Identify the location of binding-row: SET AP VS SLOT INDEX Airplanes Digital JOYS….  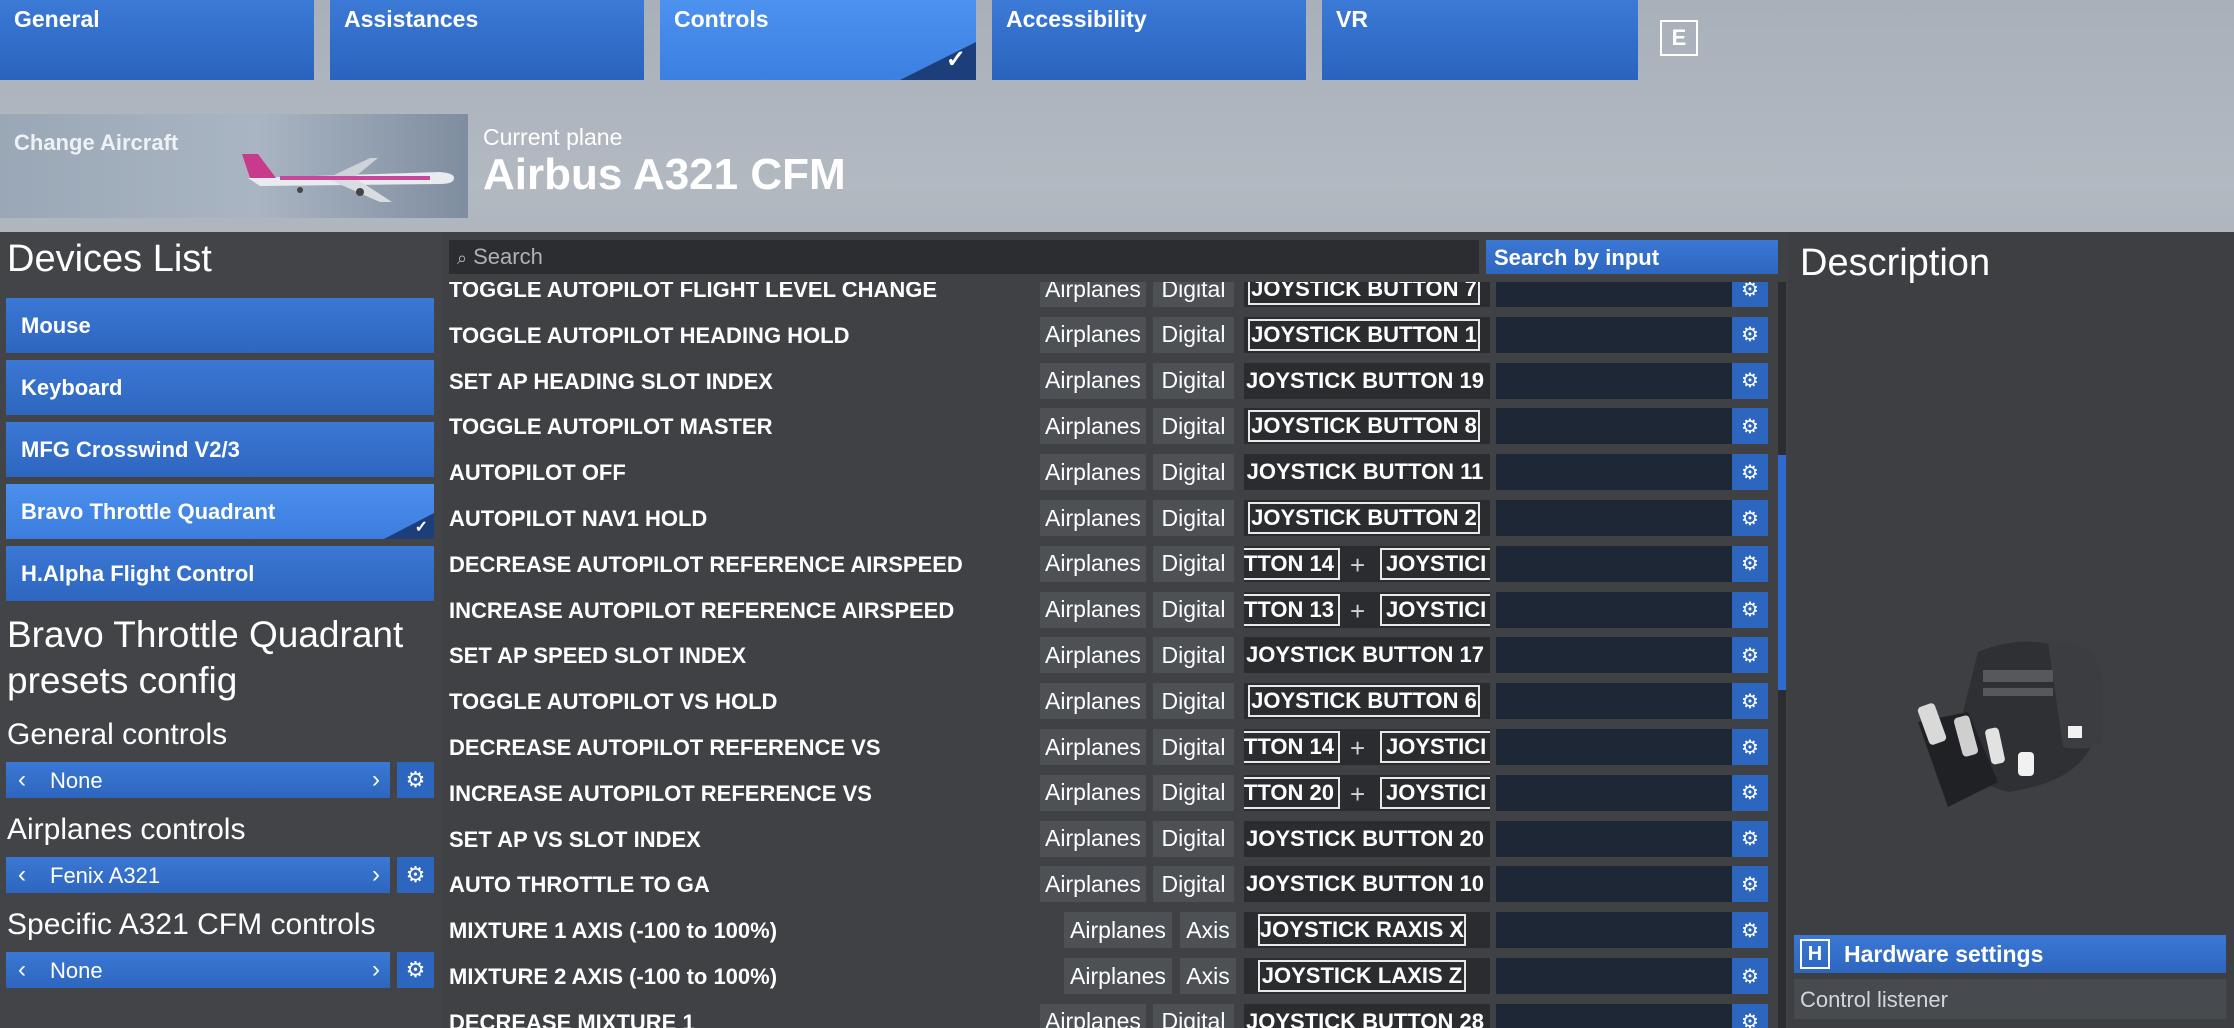
(1110, 838).